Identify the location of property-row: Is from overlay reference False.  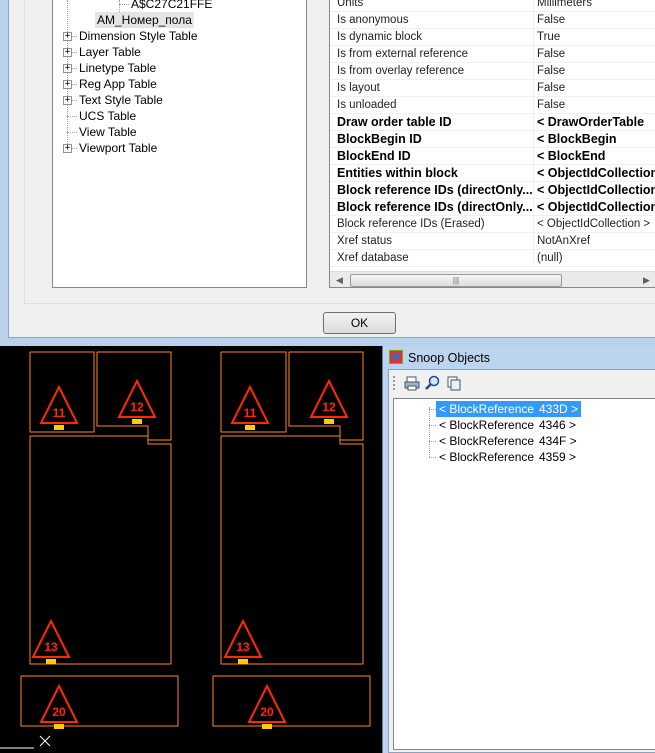
(492, 71).